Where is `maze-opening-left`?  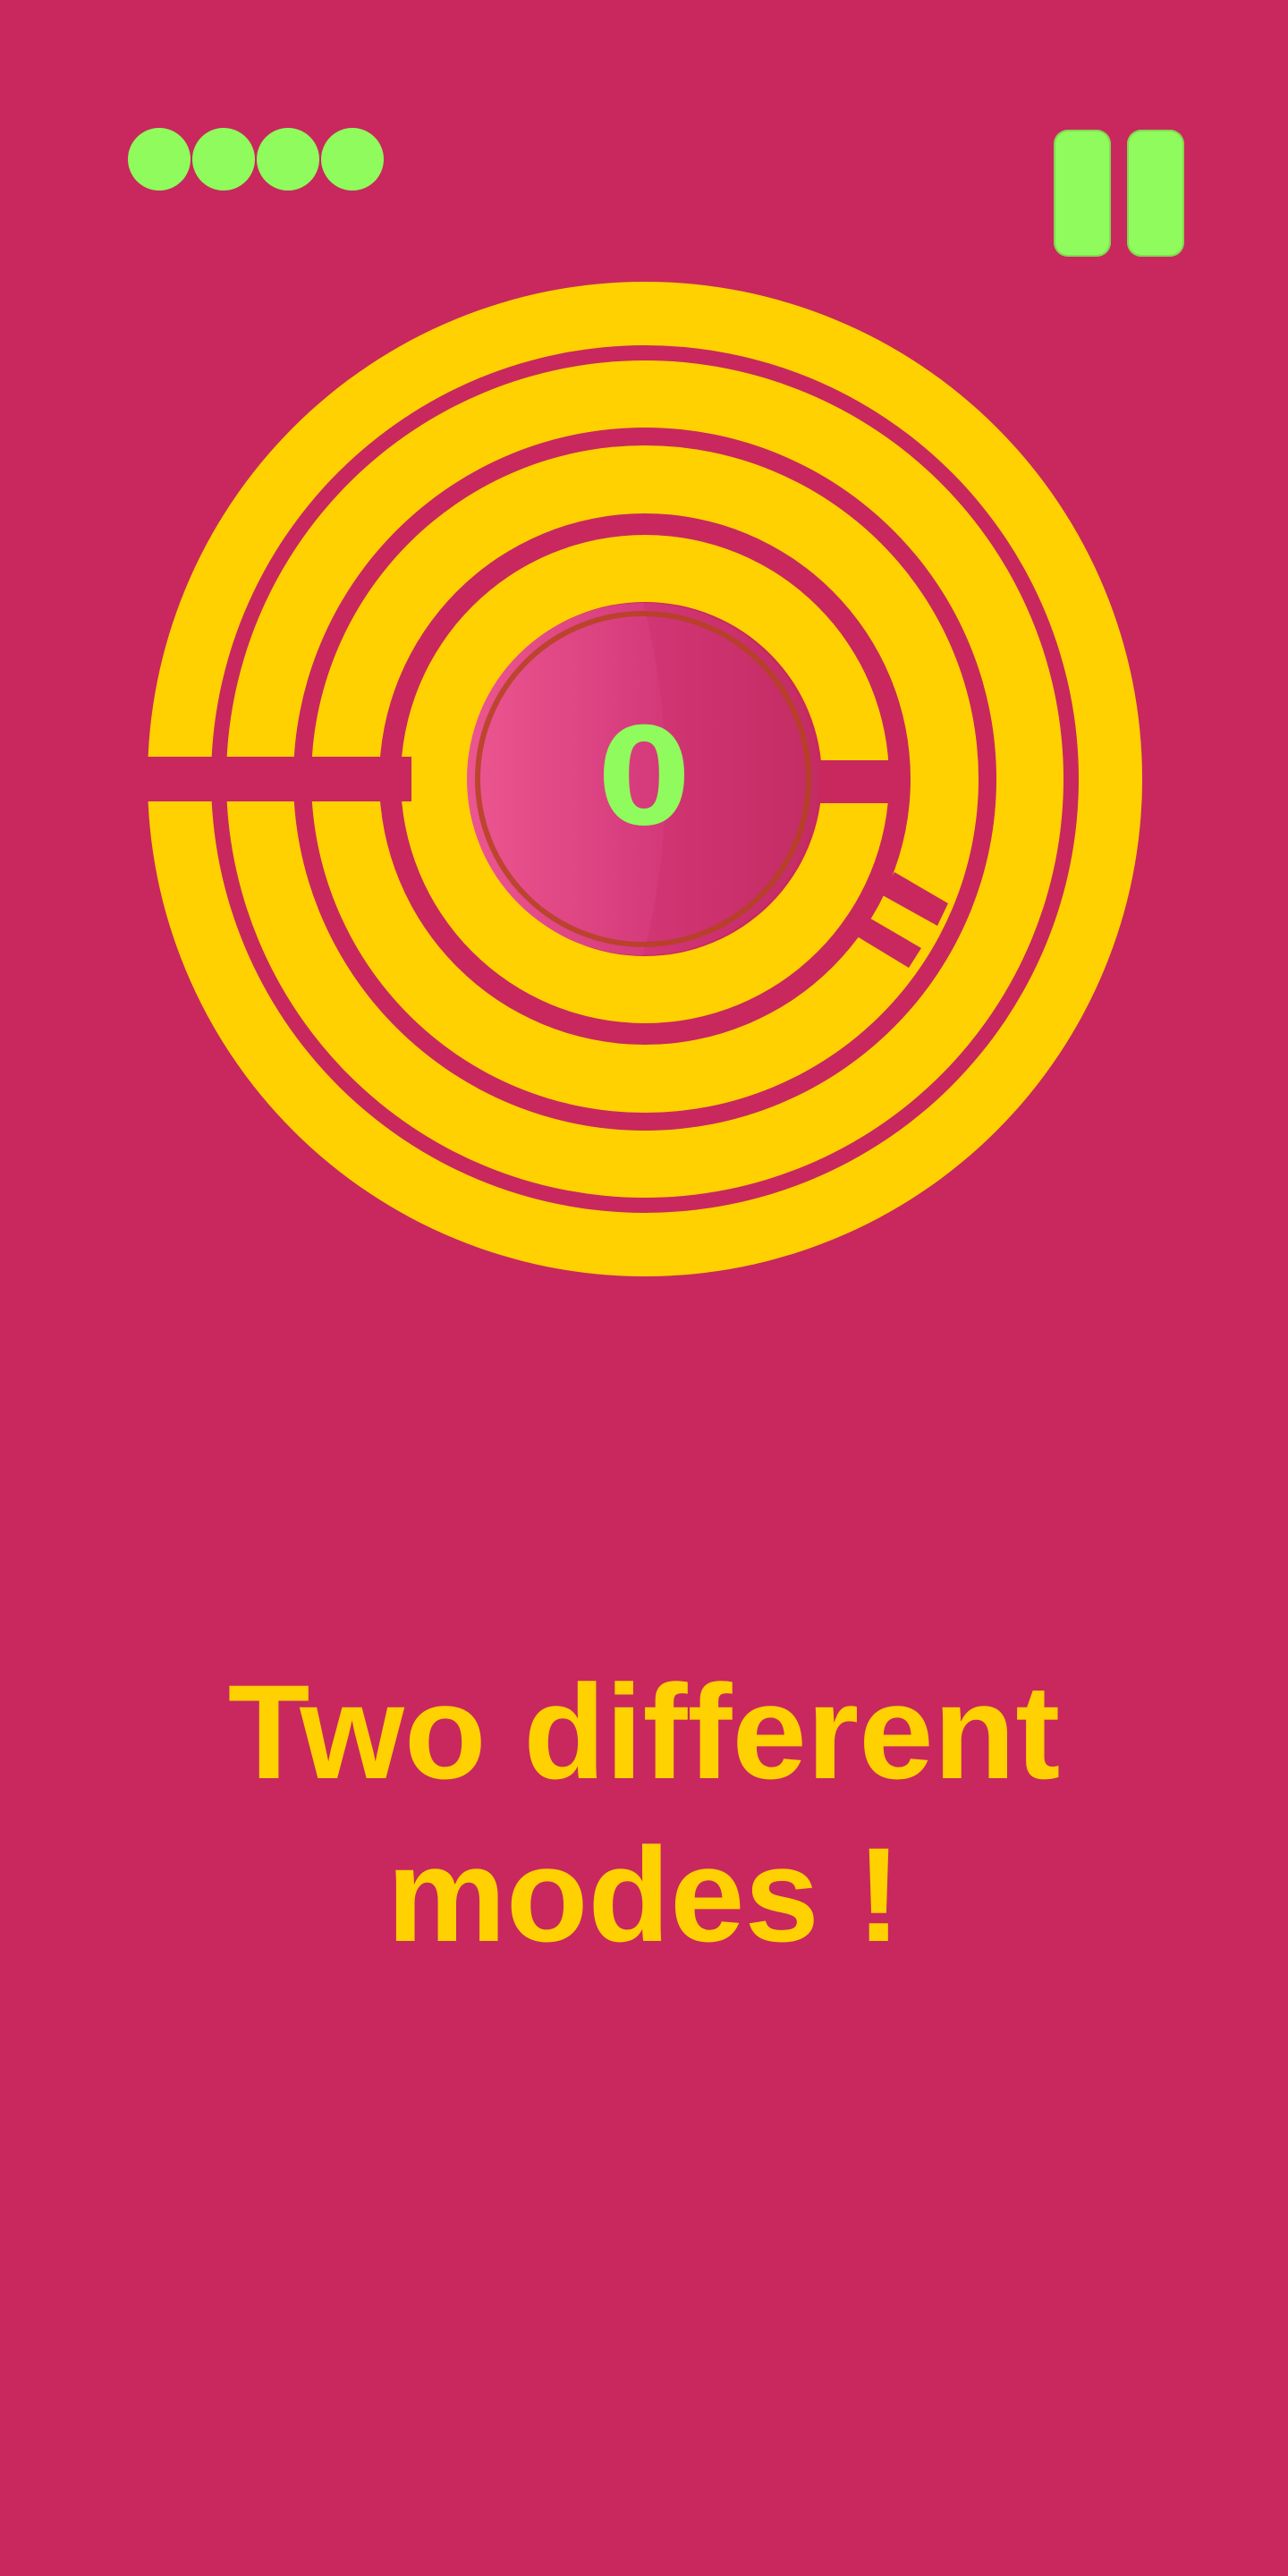 maze-opening-left is located at coordinates (277, 779).